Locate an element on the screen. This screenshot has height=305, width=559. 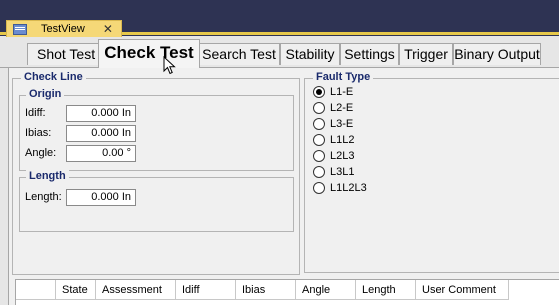
fault-option-l2l3: L2L3 is located at coordinates (333, 156).